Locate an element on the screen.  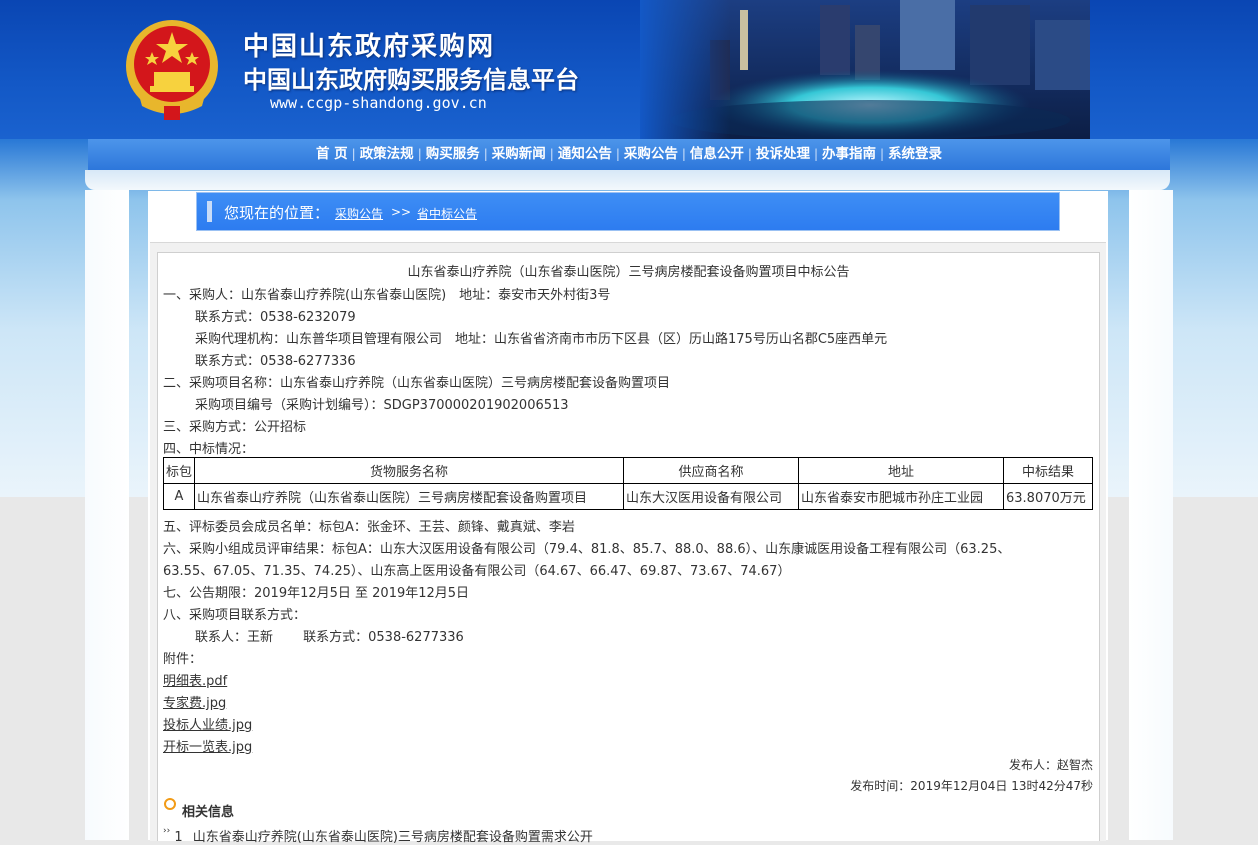
nav-item-procurement-announcements: 采购公告 is located at coordinates (651, 154).